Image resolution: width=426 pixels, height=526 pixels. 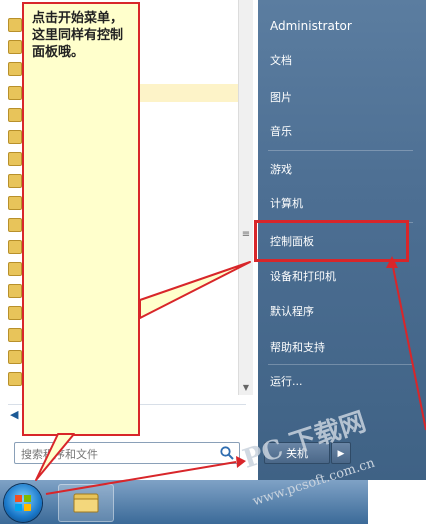 What do you see at coordinates (246, 388) in the screenshot?
I see `scroll-down-icon: ▼` at bounding box center [246, 388].